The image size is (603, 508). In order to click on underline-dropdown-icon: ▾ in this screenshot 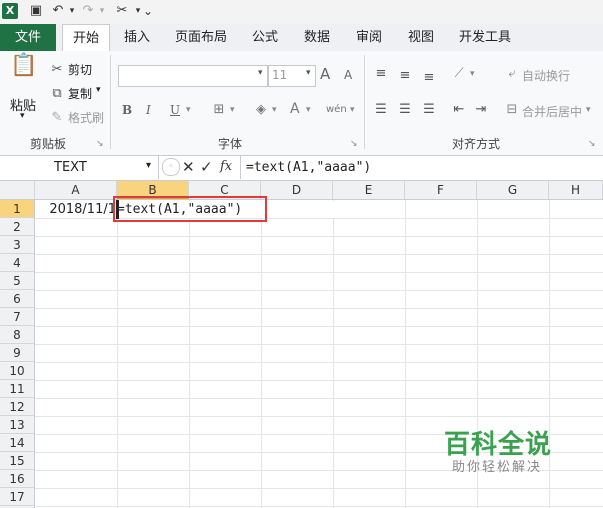, I will do `click(188, 110)`.